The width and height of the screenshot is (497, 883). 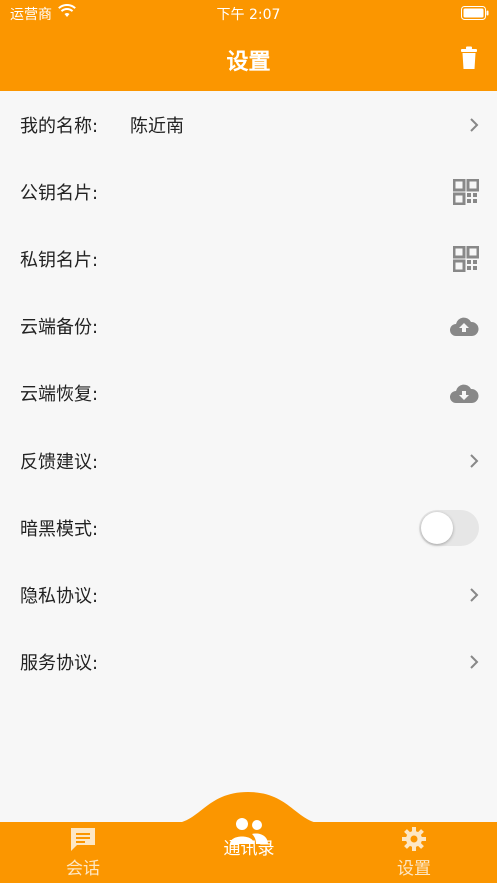 I want to click on header-bar: 运营商 下午 2:07 设置, so click(x=248, y=45).